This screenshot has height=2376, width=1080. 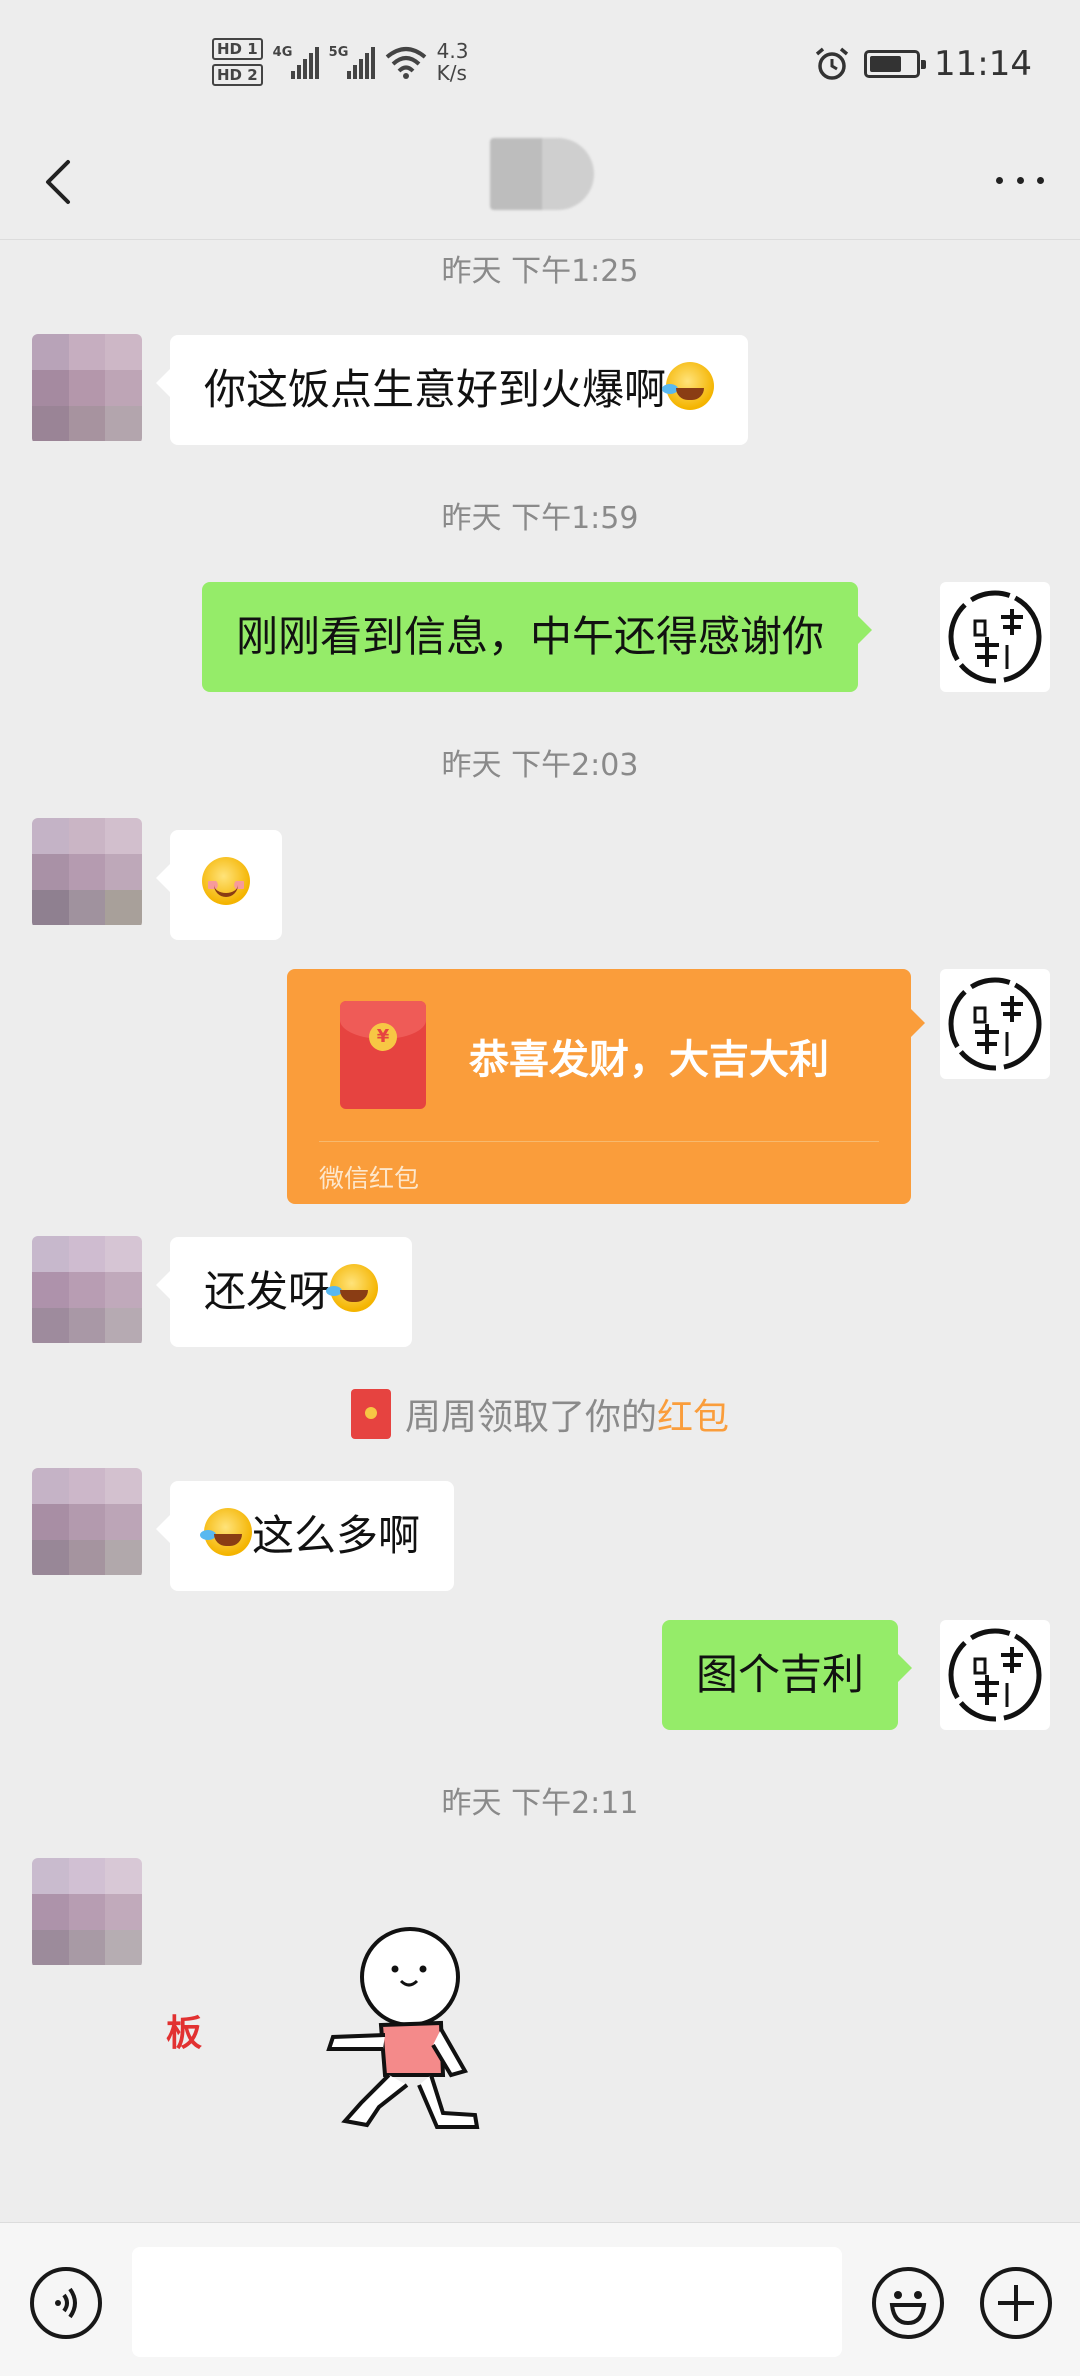 What do you see at coordinates (649, 1060) in the screenshot?
I see `red-packet-title: 恭喜发财，大吉大利` at bounding box center [649, 1060].